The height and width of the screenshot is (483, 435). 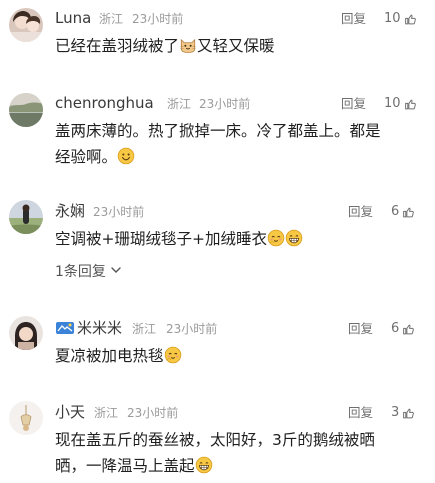 What do you see at coordinates (117, 46) in the screenshot?
I see `comment-text-part: 已经在盖羽绒被了` at bounding box center [117, 46].